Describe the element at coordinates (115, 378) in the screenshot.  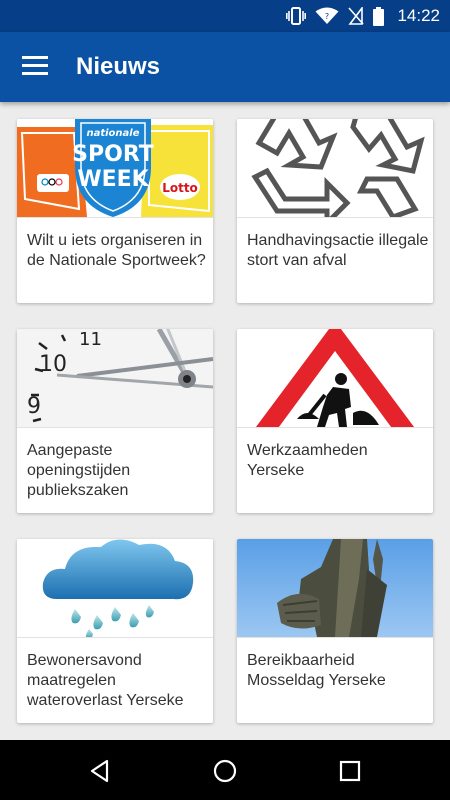
I see `clock-face-image: 11 10 9` at that location.